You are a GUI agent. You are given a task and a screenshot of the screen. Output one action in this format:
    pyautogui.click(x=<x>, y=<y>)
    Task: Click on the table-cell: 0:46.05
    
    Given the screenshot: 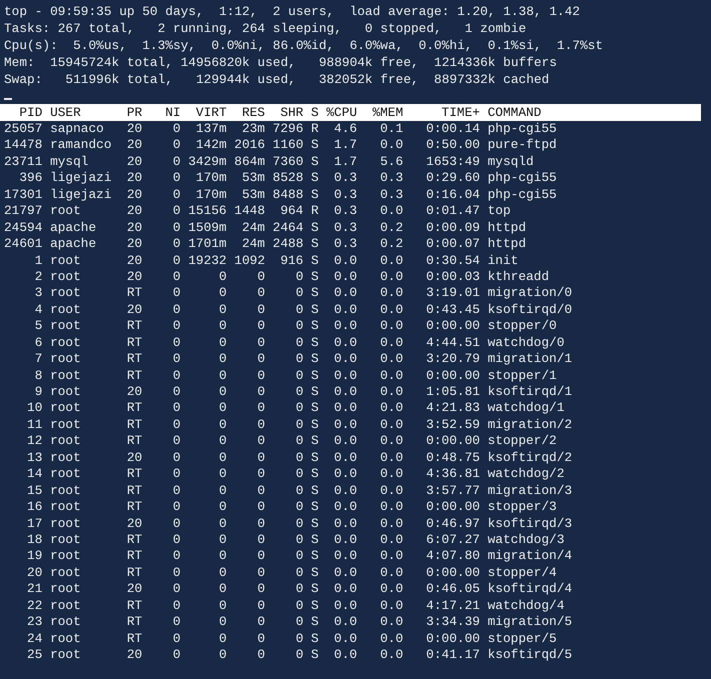 What is the action you would take?
    pyautogui.click(x=453, y=589)
    